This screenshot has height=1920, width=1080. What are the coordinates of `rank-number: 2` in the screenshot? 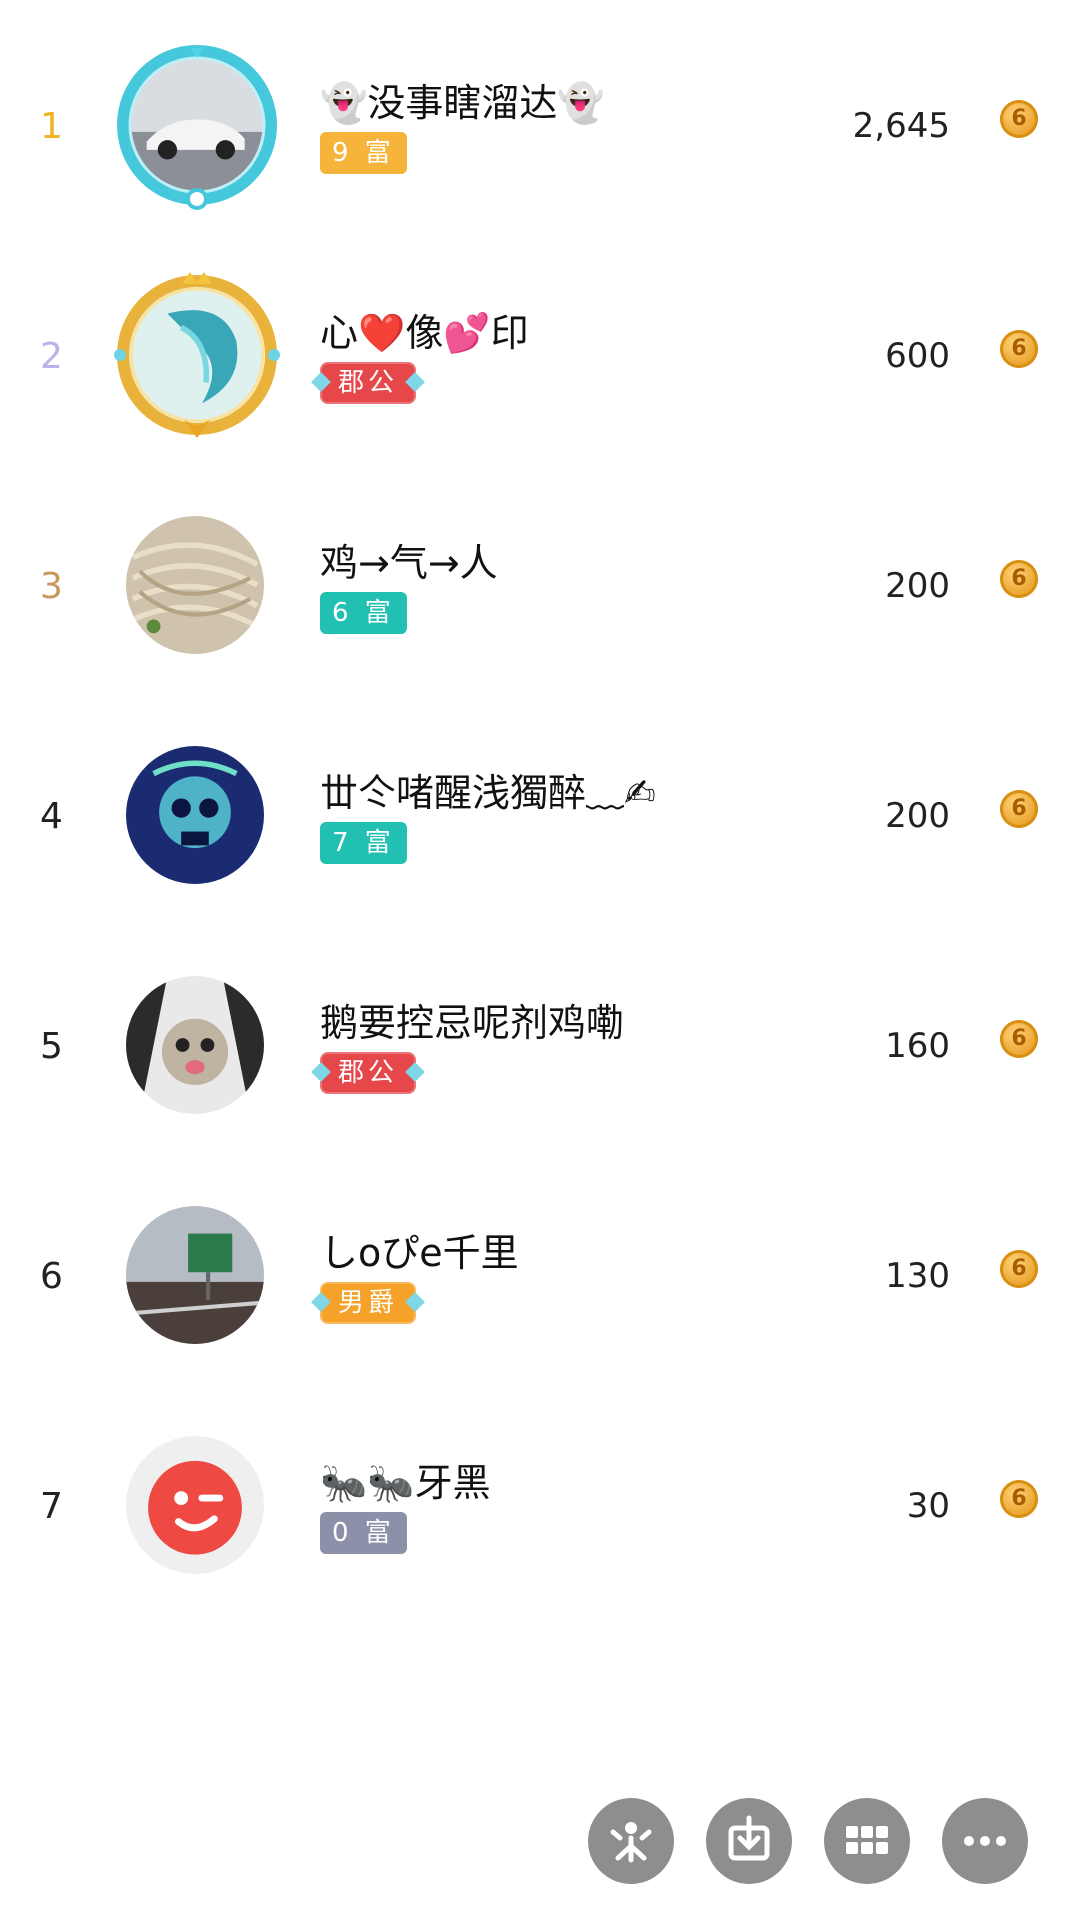 It's located at (51, 356).